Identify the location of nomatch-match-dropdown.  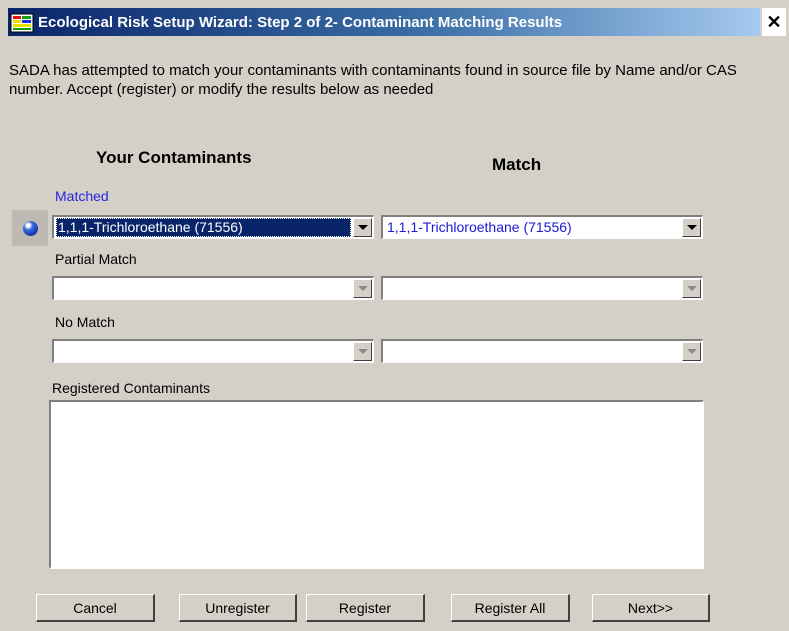
(542, 351).